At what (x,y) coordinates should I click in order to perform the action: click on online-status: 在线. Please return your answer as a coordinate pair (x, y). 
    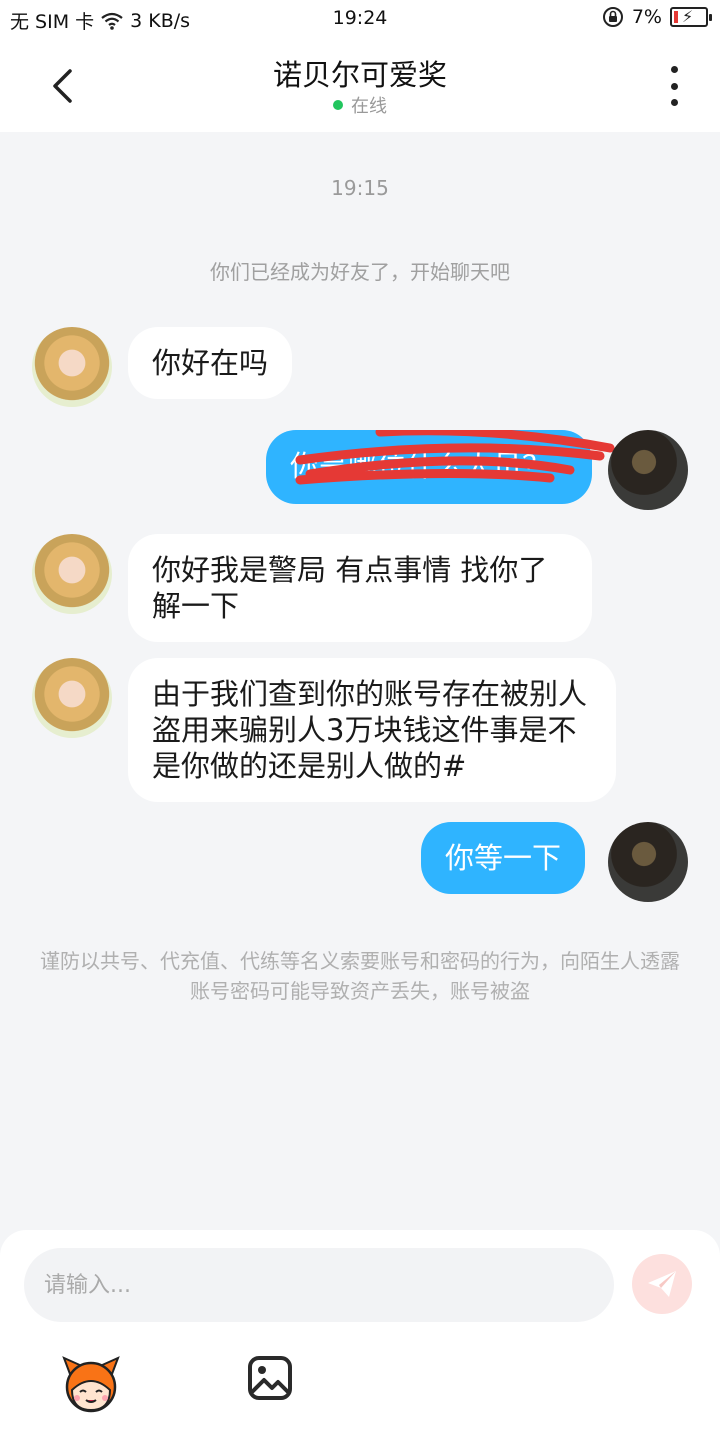
    Looking at the image, I should click on (360, 105).